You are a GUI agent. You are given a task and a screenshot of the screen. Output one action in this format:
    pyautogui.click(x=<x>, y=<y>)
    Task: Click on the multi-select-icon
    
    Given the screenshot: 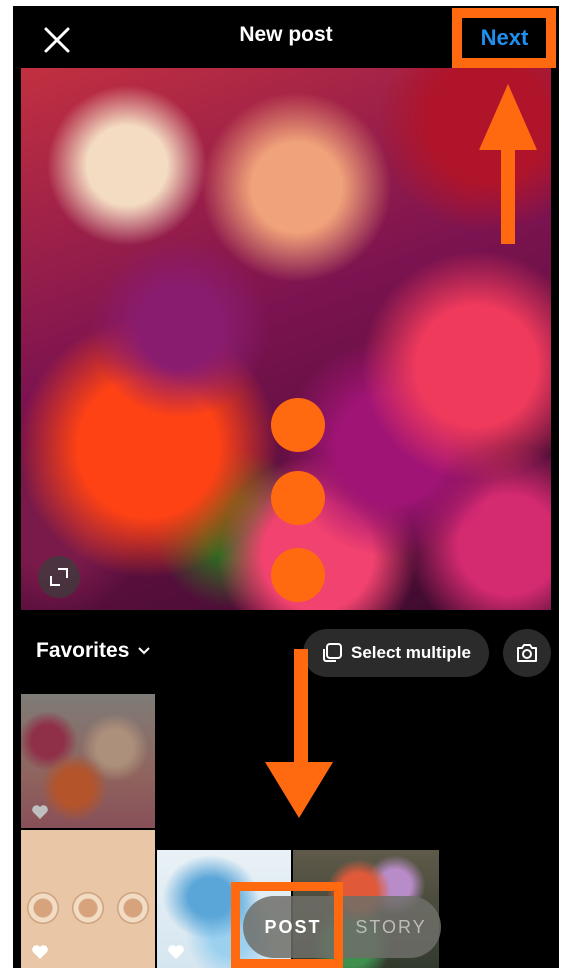 What is the action you would take?
    pyautogui.click(x=332, y=652)
    